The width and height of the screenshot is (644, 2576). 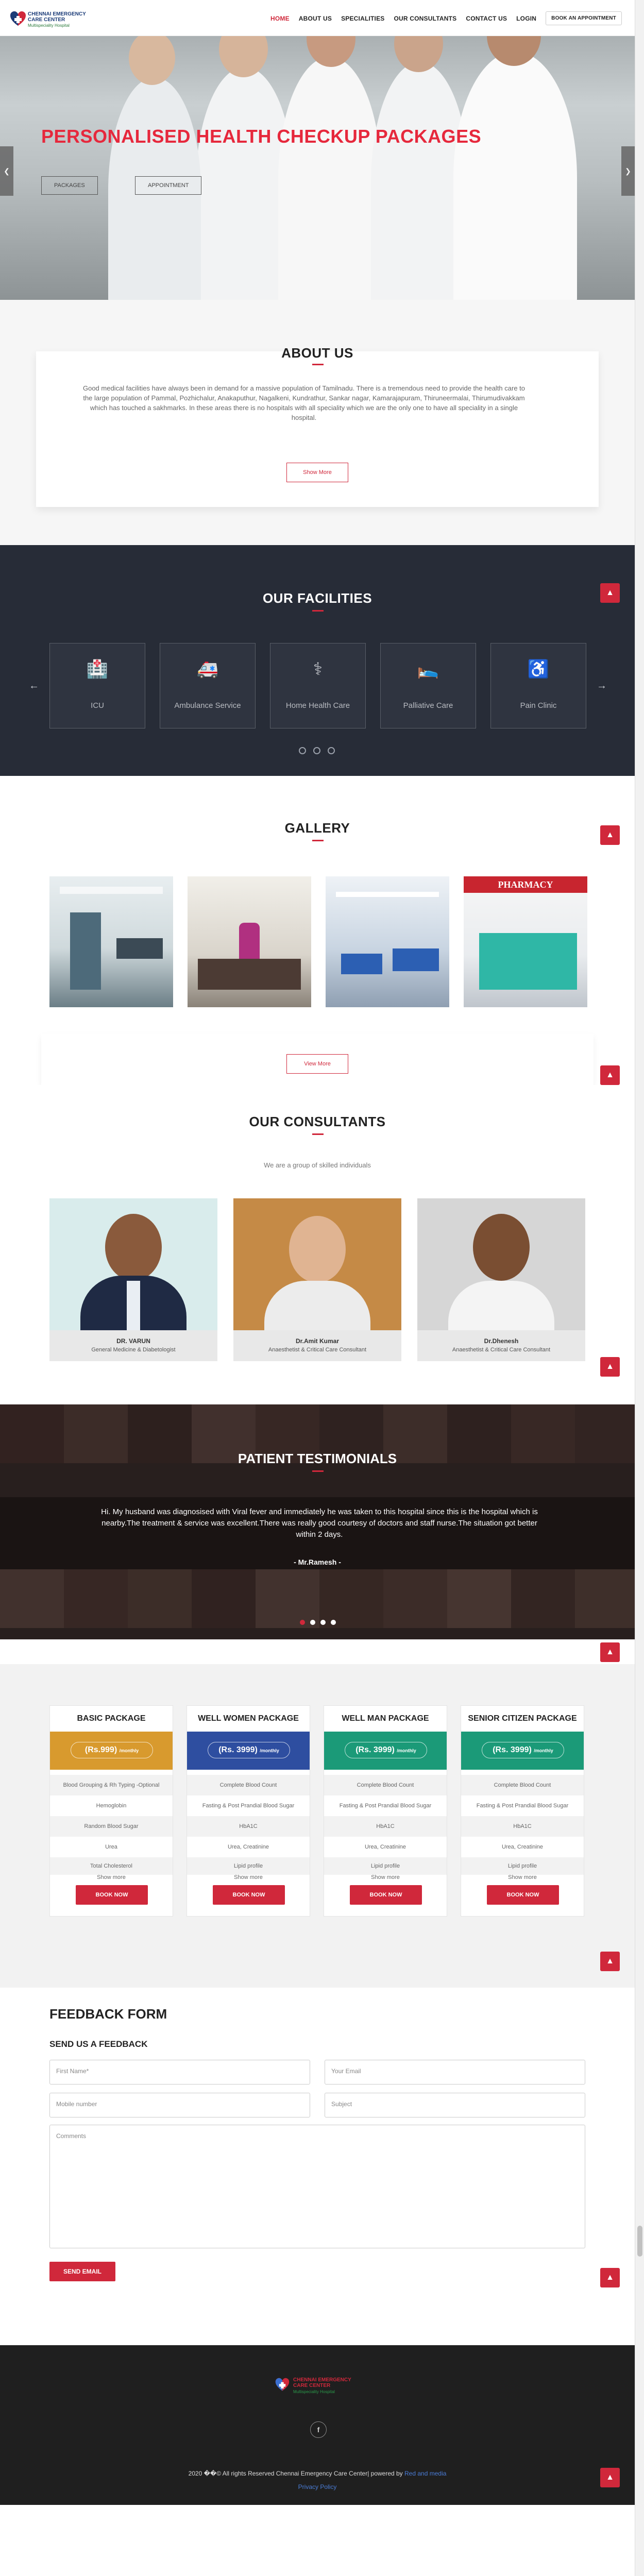 I want to click on price-value: Rs.999, so click(x=101, y=1749).